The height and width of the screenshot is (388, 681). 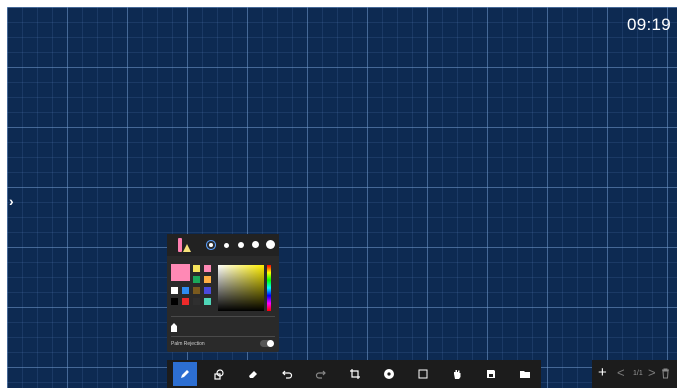 I want to click on next-page-button: >, so click(x=652, y=372).